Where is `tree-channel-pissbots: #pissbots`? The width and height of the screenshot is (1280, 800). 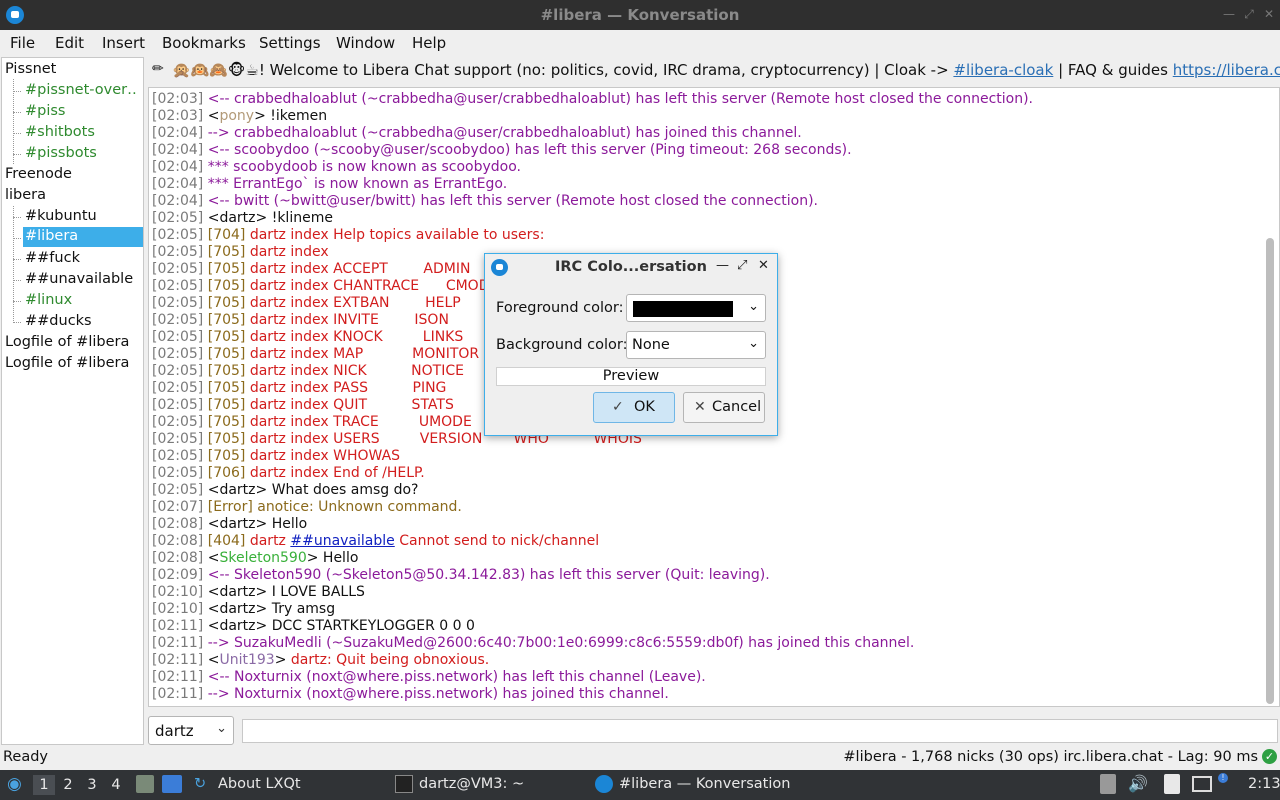
tree-channel-pissbots: #pissbots is located at coordinates (61, 153).